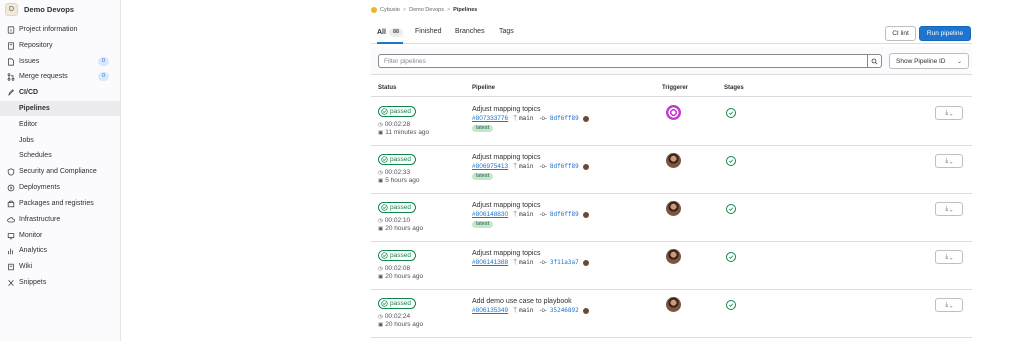 This screenshot has height=341, width=1024. What do you see at coordinates (374, 10) in the screenshot?
I see `group-logo-icon` at bounding box center [374, 10].